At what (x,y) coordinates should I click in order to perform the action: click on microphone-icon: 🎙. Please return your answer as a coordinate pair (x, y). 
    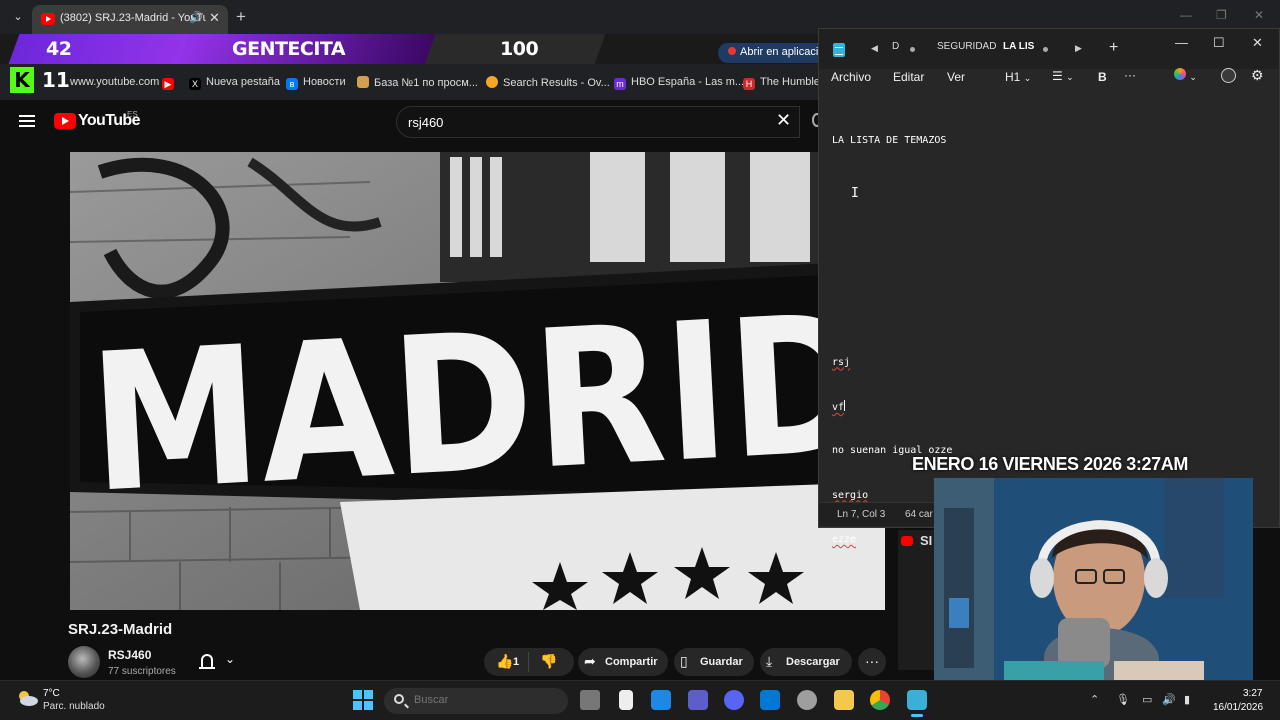
    Looking at the image, I should click on (1123, 699).